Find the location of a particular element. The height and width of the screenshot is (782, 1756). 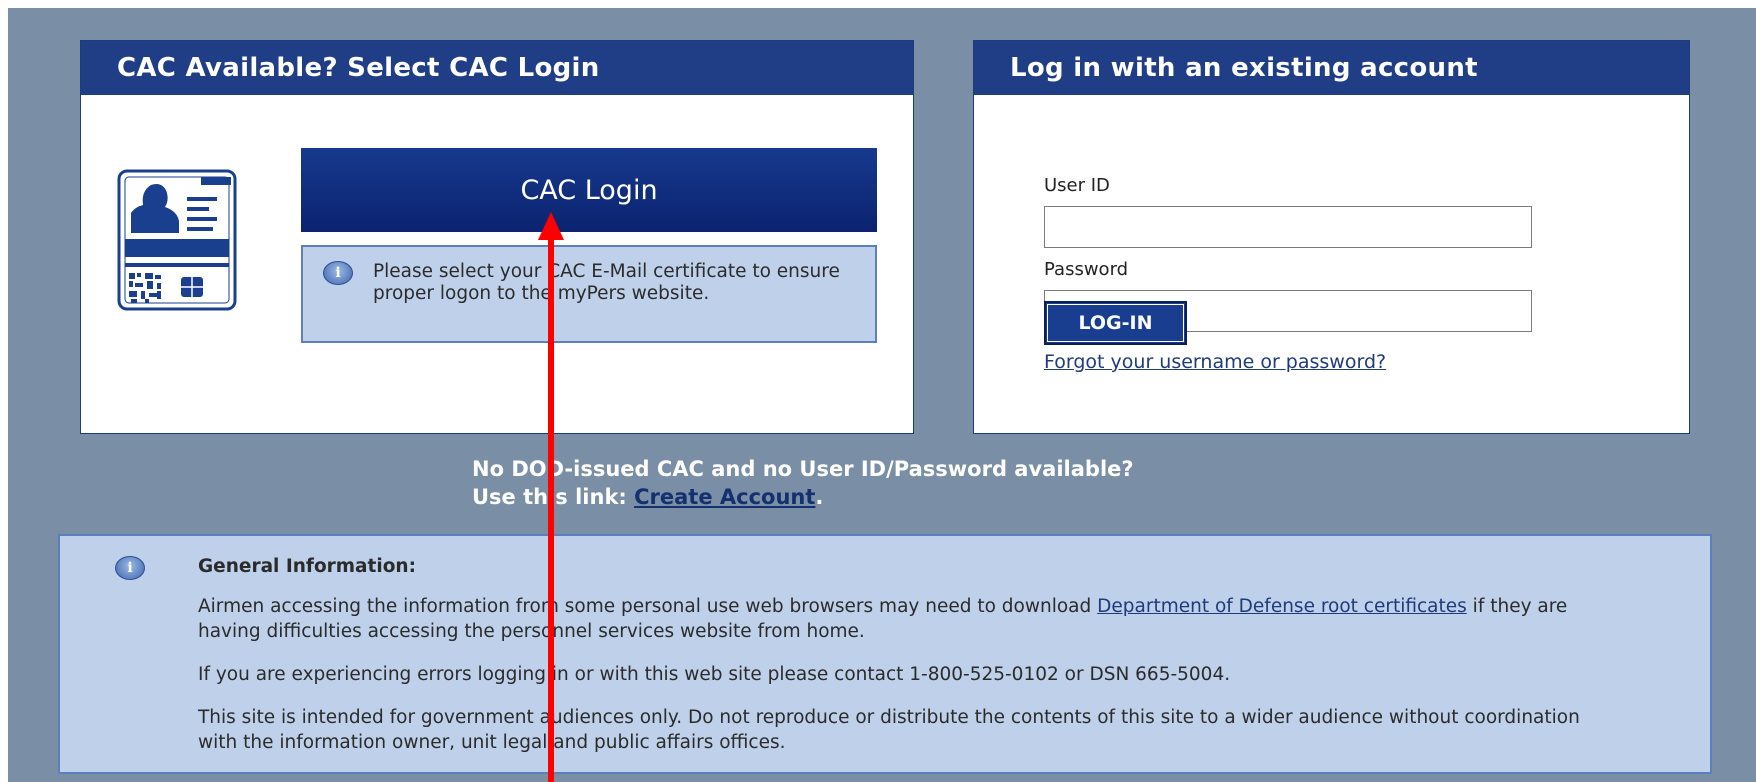

forgot-credentials-link: Forgot your username or password? is located at coordinates (1215, 362).